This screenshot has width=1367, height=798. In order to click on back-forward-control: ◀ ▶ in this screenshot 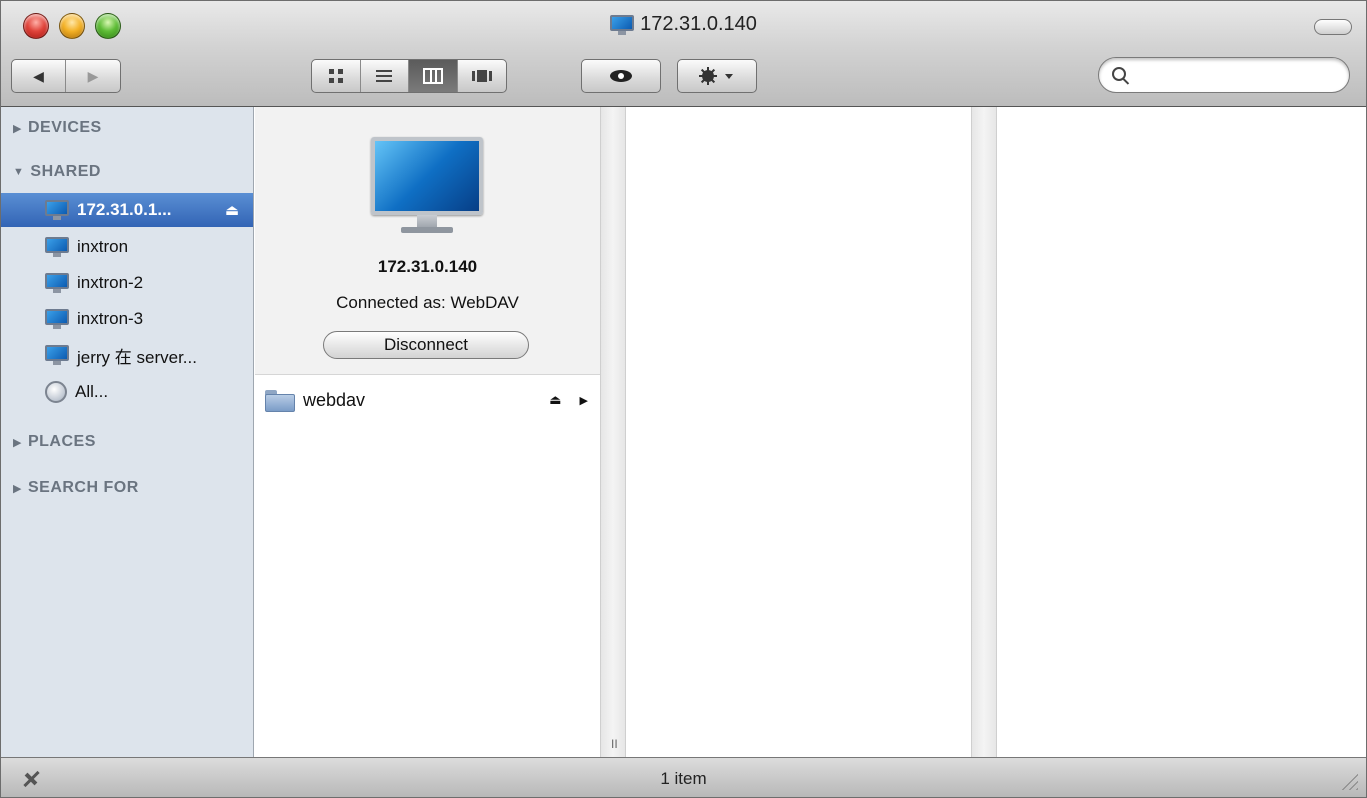, I will do `click(66, 76)`.